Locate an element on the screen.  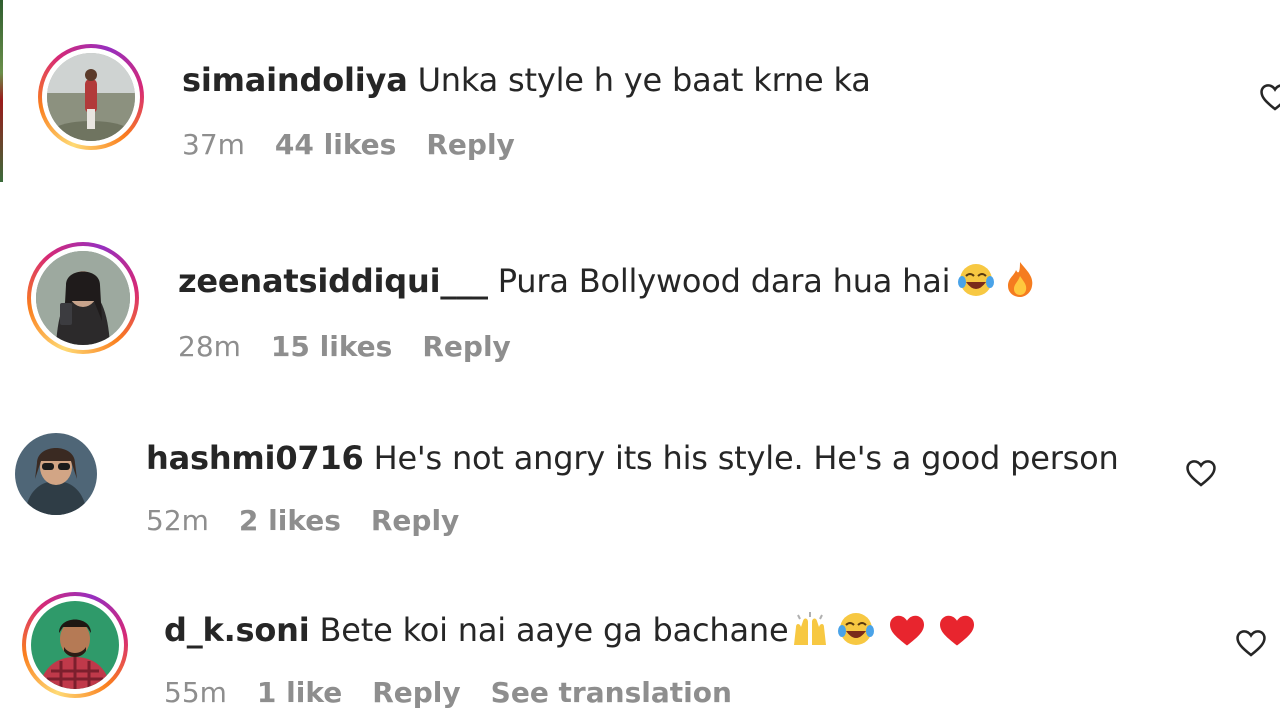
comment-username: d_k.soni is located at coordinates (237, 630).